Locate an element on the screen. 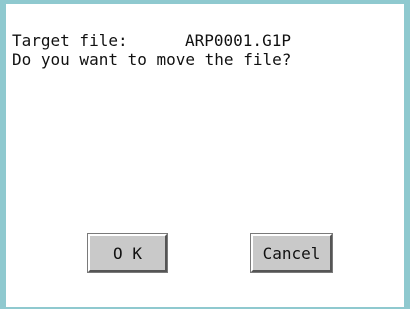  move-confirmation-question: Do you want to move the file? is located at coordinates (152, 59).